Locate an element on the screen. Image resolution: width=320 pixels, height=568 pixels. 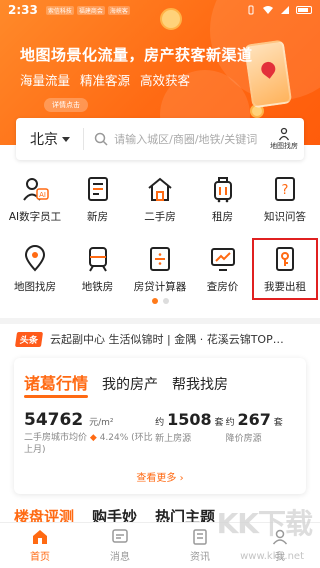
feature-new-house: 新房 is located at coordinates (98, 199).